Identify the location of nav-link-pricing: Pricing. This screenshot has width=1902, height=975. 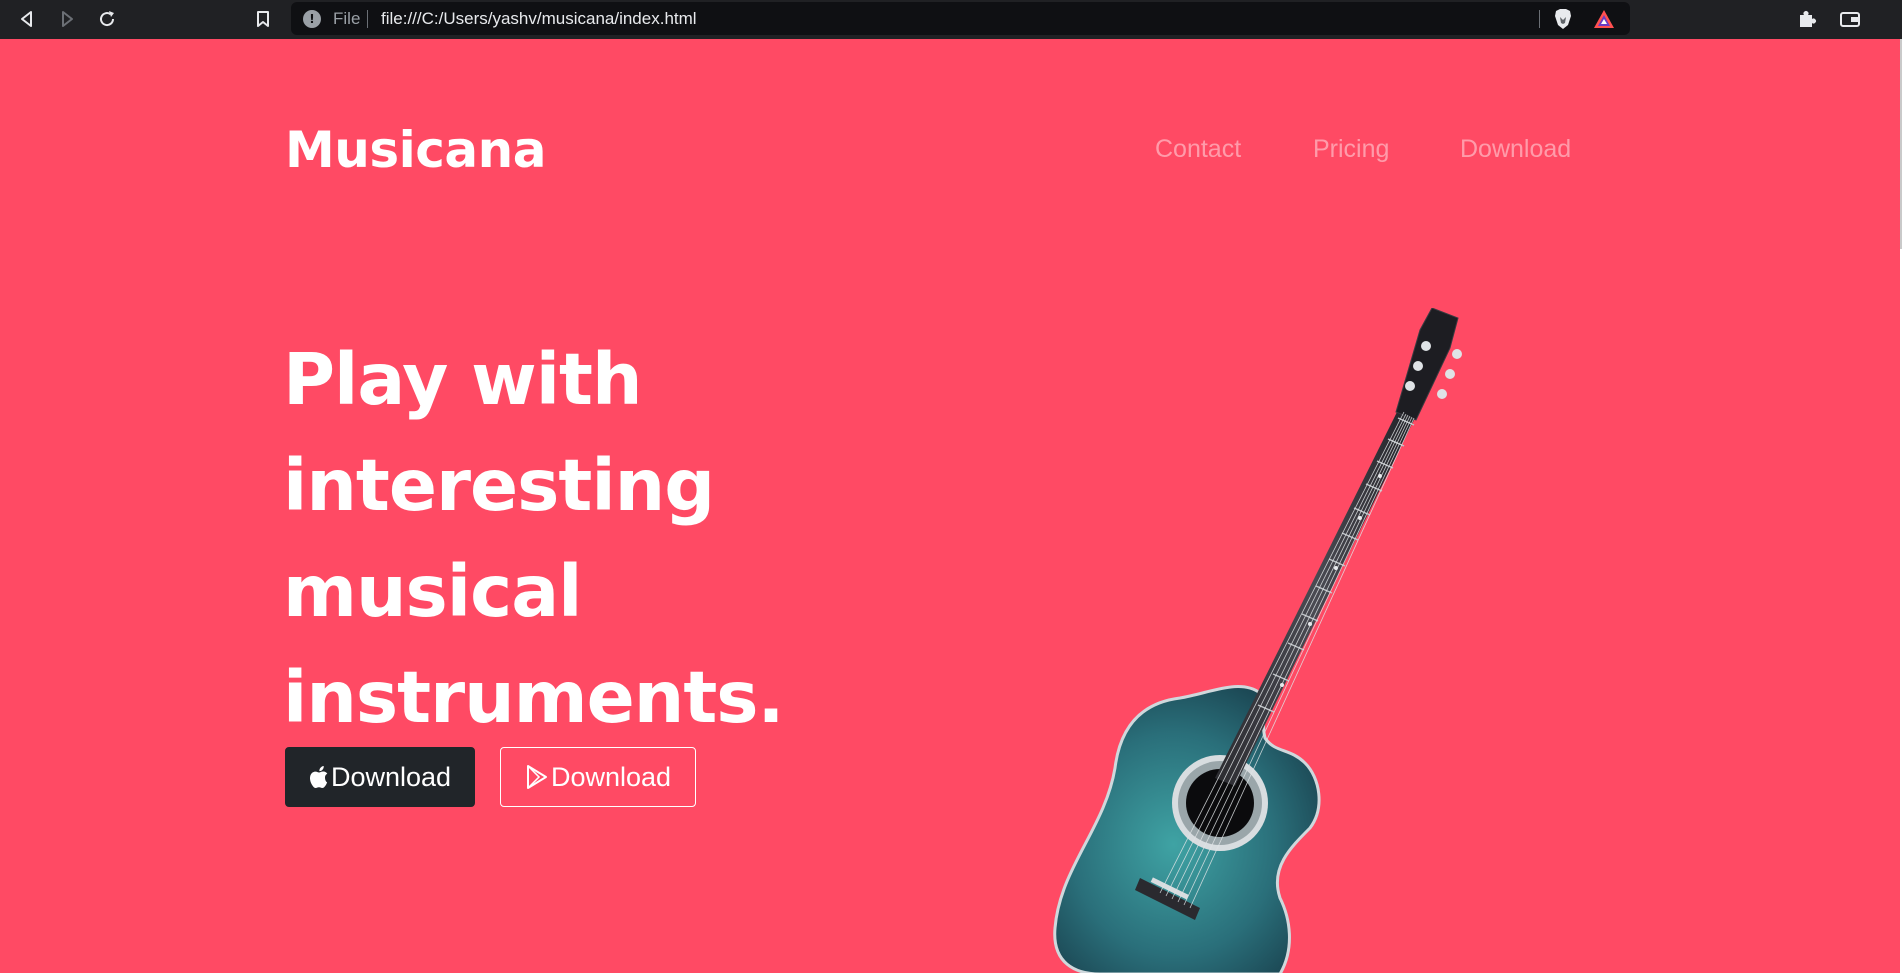
(1351, 149).